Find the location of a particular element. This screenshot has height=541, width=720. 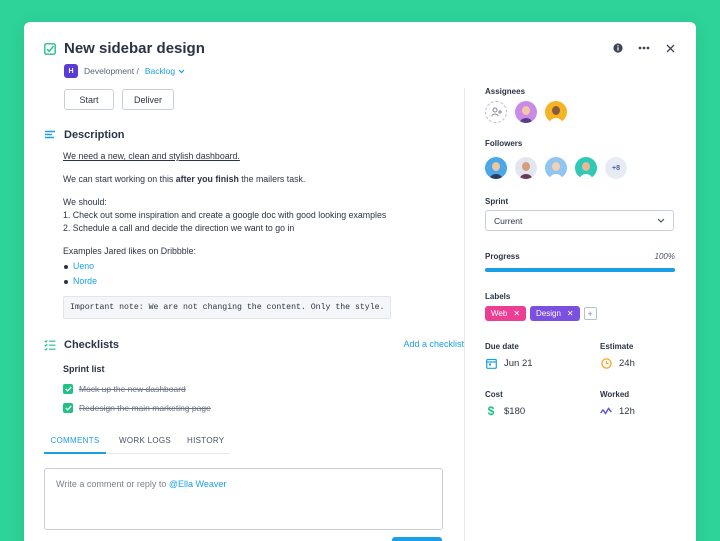

add-label-button: + is located at coordinates (590, 313).